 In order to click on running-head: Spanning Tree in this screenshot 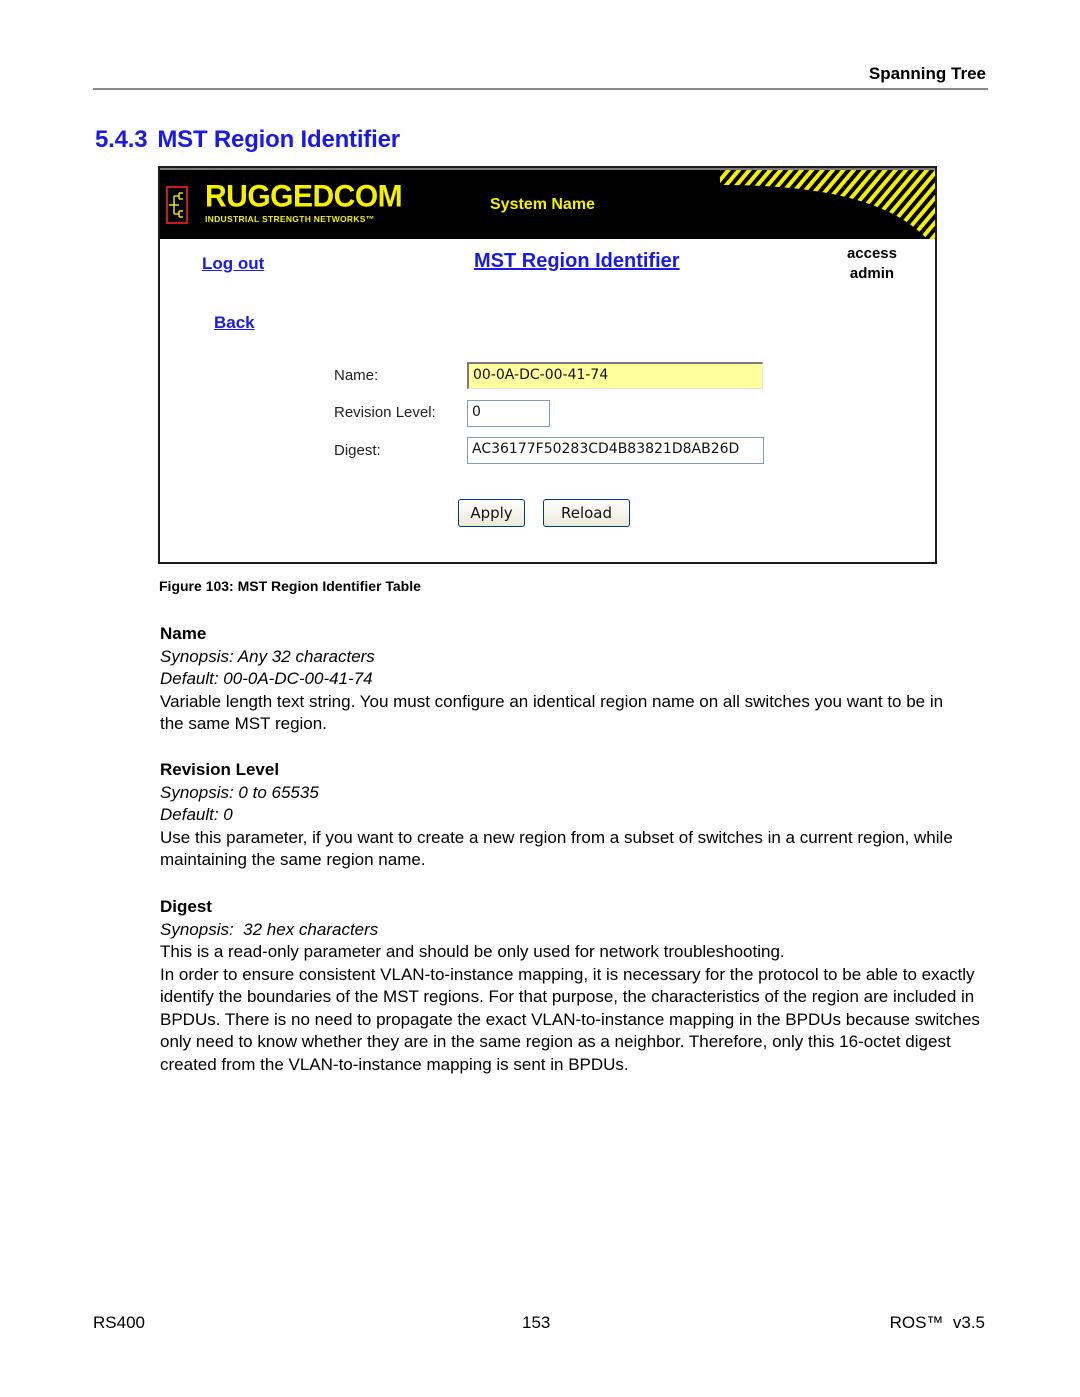, I will do `click(927, 73)`.